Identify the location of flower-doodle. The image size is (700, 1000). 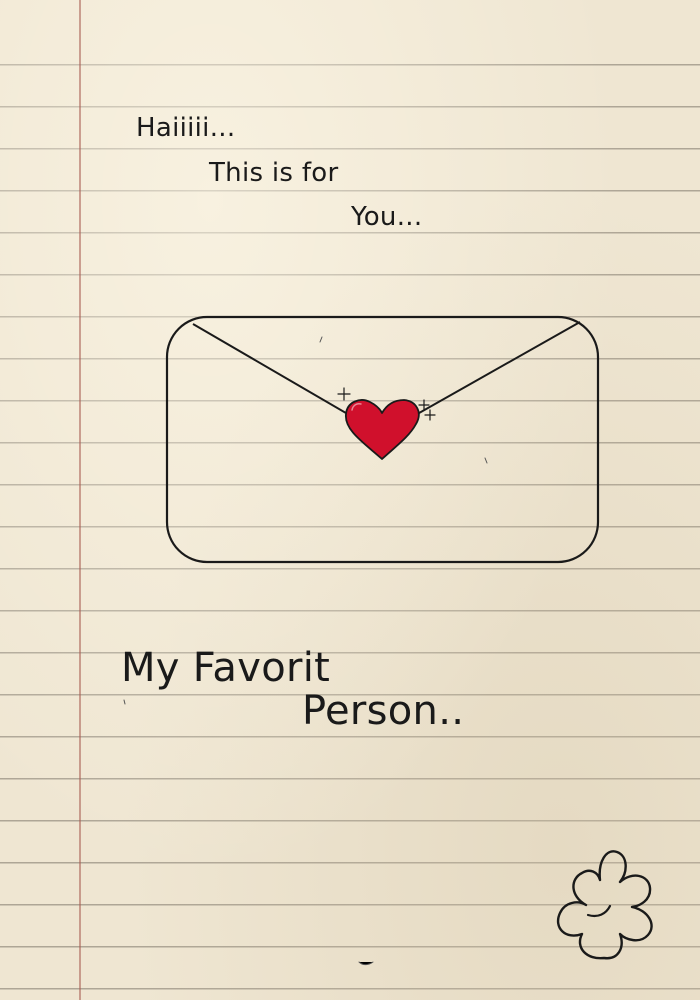
(605, 905).